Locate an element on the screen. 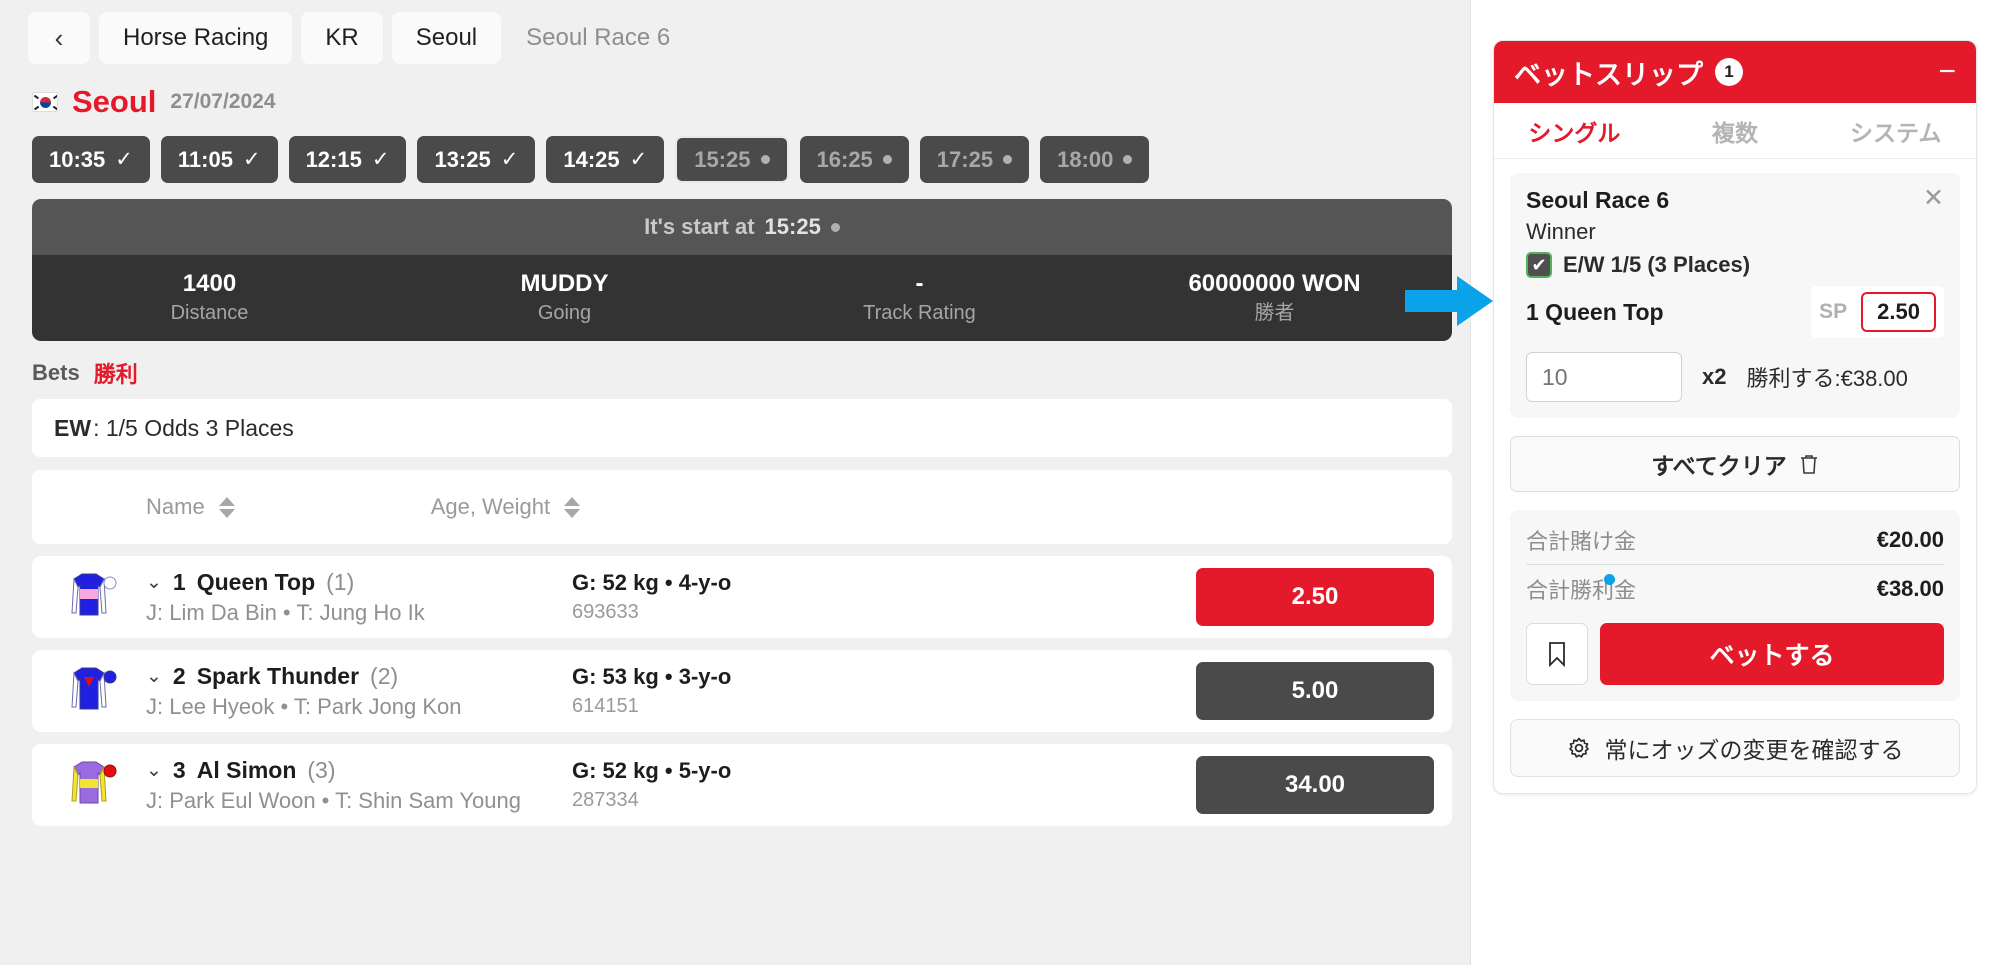  each-way-terms-bar: EW: 1/5 Odds 3 Places is located at coordinates (742, 428).